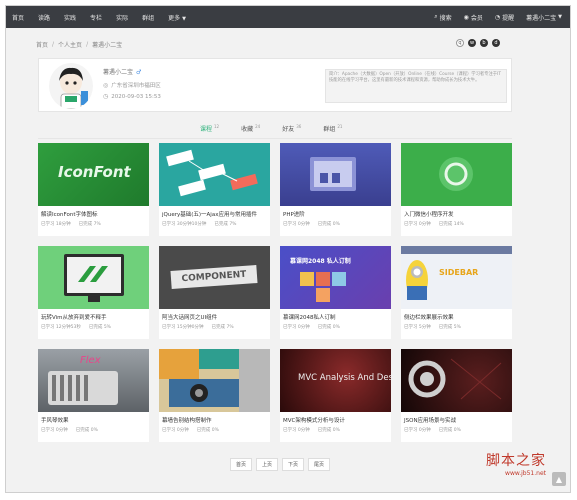 Image resolution: width=577 pixels, height=500 pixels. Describe the element at coordinates (484, 43) in the screenshot. I see `weibo-icon: b` at that location.